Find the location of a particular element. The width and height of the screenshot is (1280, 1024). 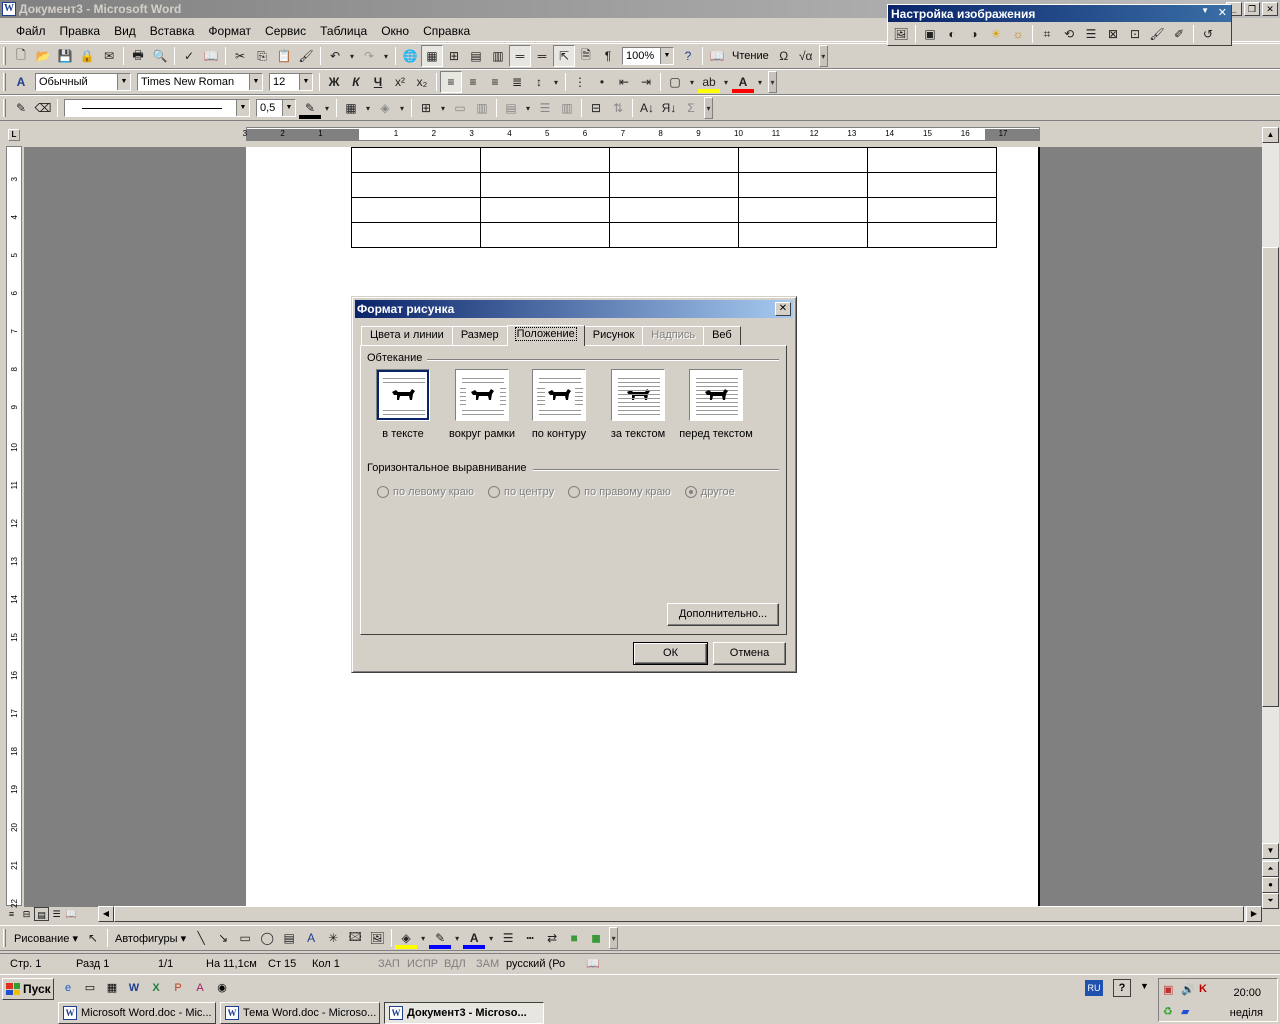

select-objects-icon: ↖ is located at coordinates (93, 938).